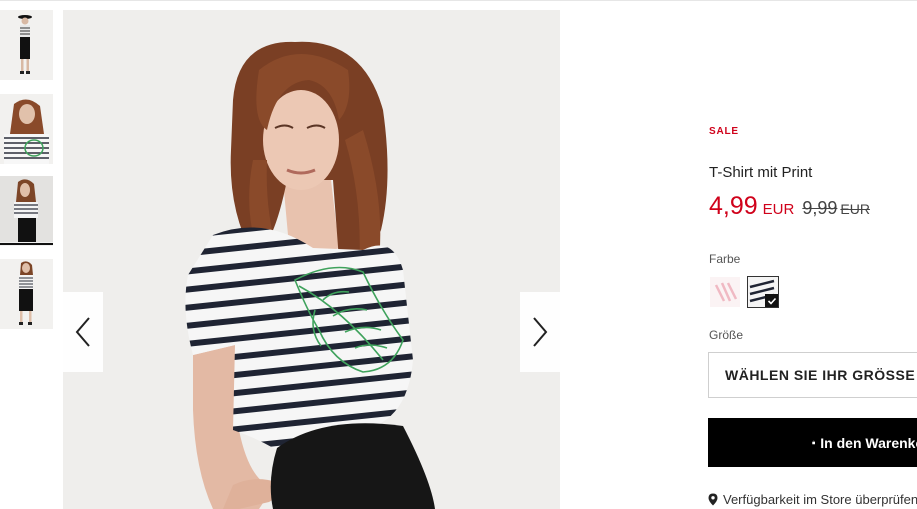 The image size is (917, 509). I want to click on chevron-right-icon, so click(540, 332).